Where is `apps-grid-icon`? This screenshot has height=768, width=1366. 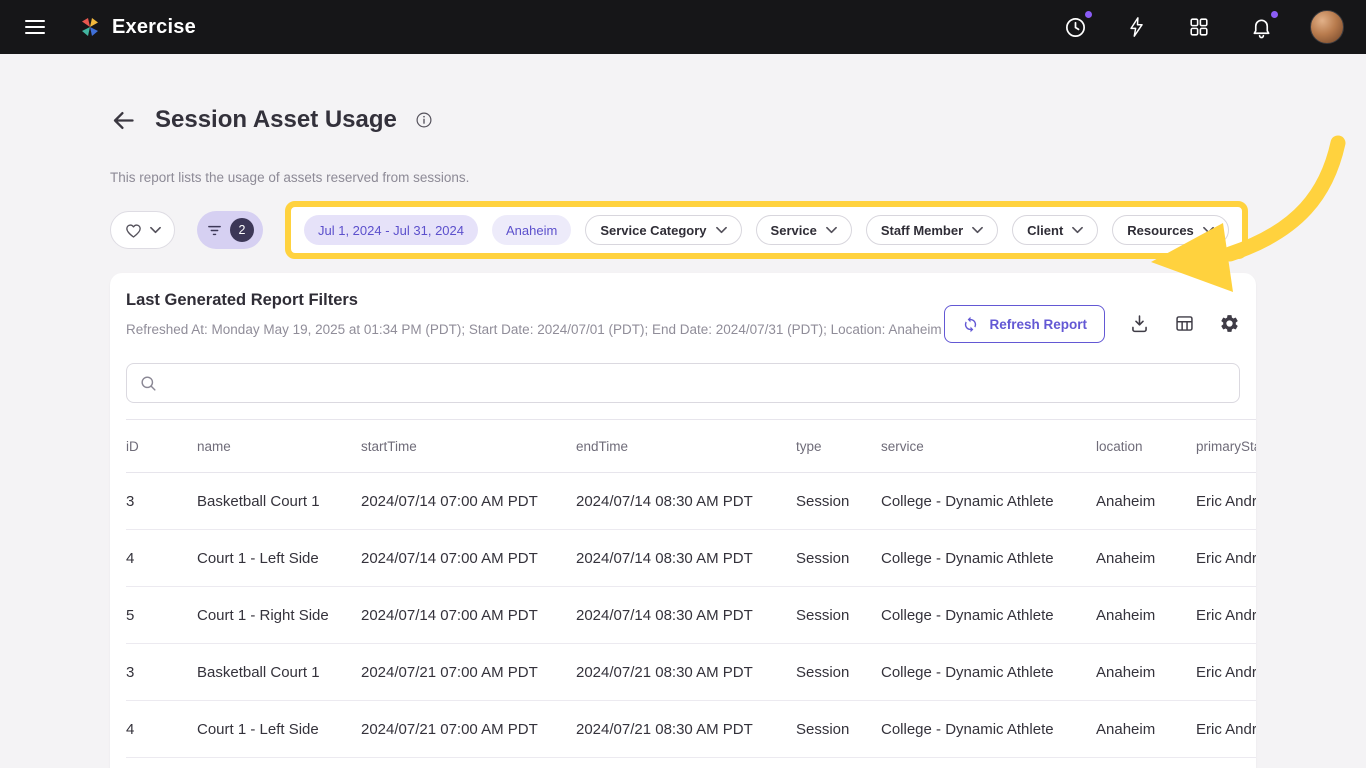
apps-grid-icon is located at coordinates (1199, 27).